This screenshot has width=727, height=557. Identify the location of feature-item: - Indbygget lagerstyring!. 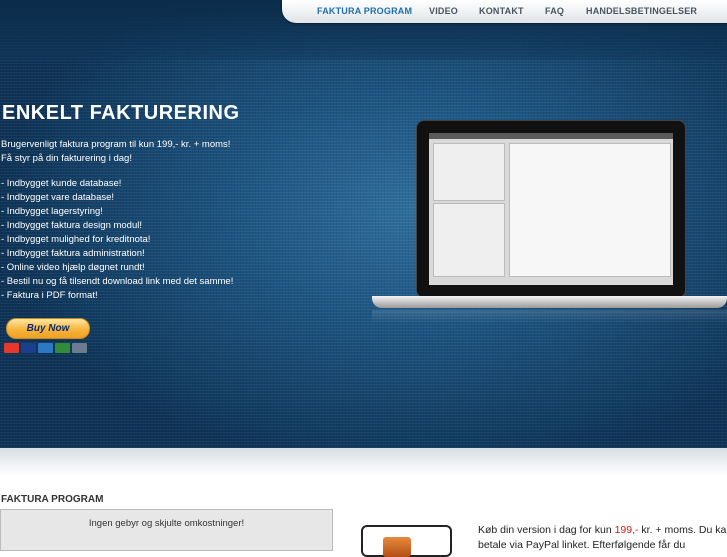
(52, 211).